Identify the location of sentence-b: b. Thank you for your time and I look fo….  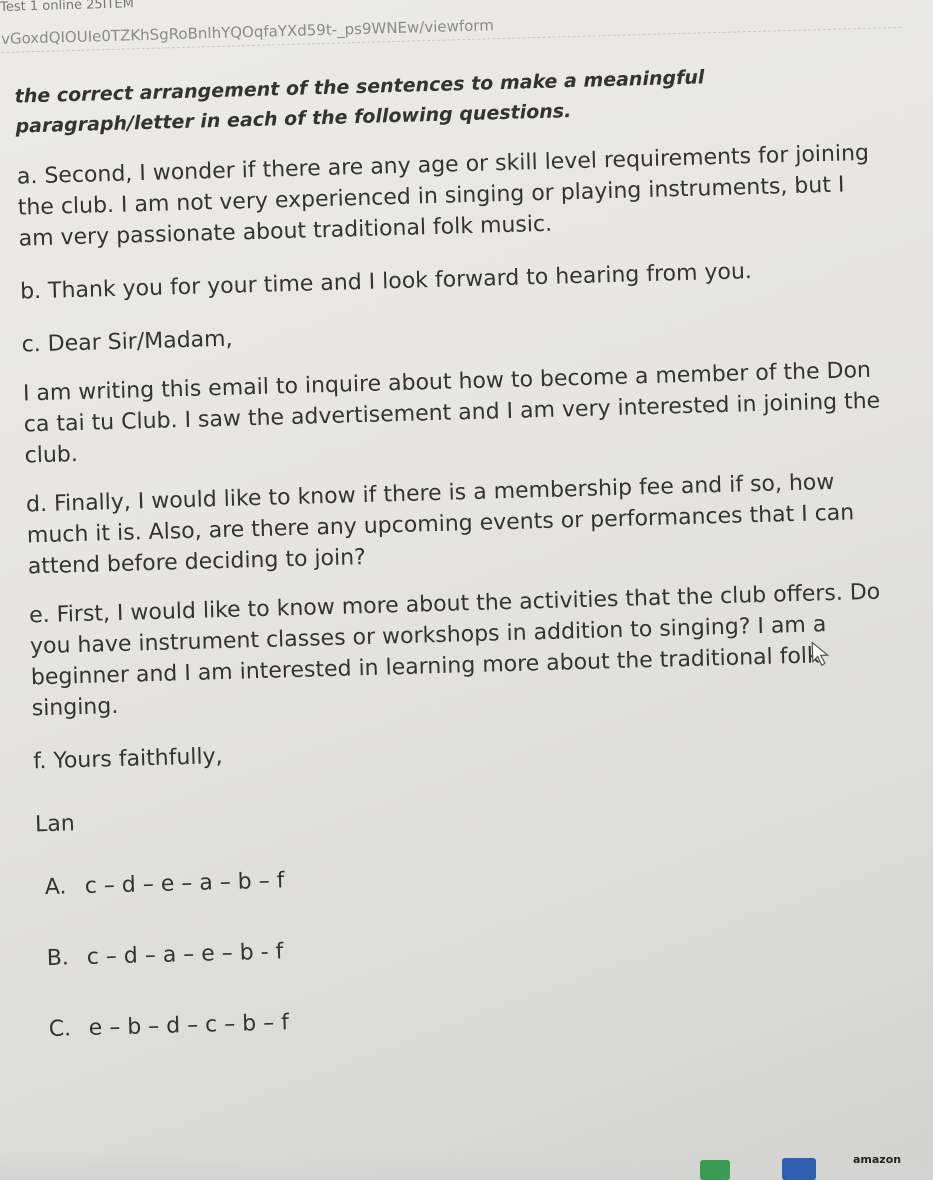
(386, 282).